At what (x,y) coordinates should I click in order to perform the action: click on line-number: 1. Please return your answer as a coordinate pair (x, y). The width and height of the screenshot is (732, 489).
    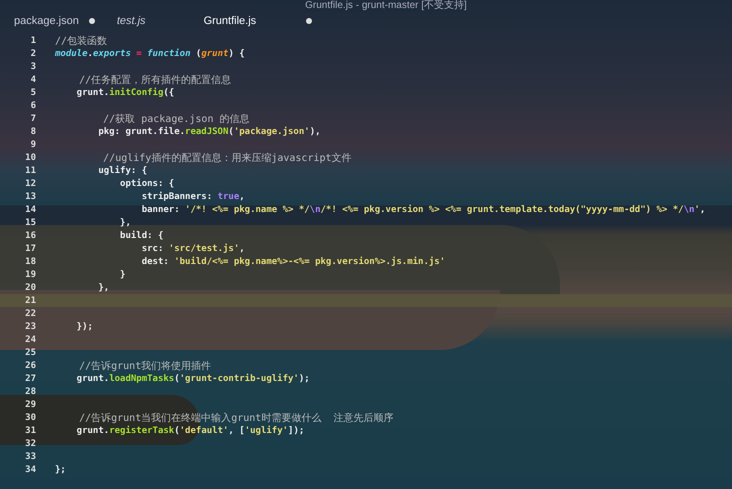
    Looking at the image, I should click on (33, 41).